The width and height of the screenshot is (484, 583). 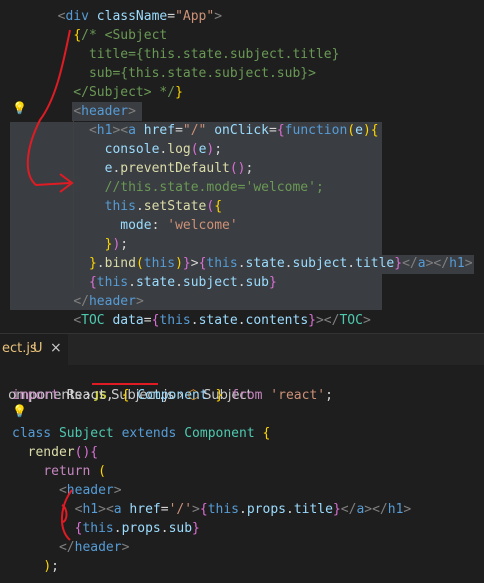 I want to click on code-line: render(){, so click(x=55, y=452).